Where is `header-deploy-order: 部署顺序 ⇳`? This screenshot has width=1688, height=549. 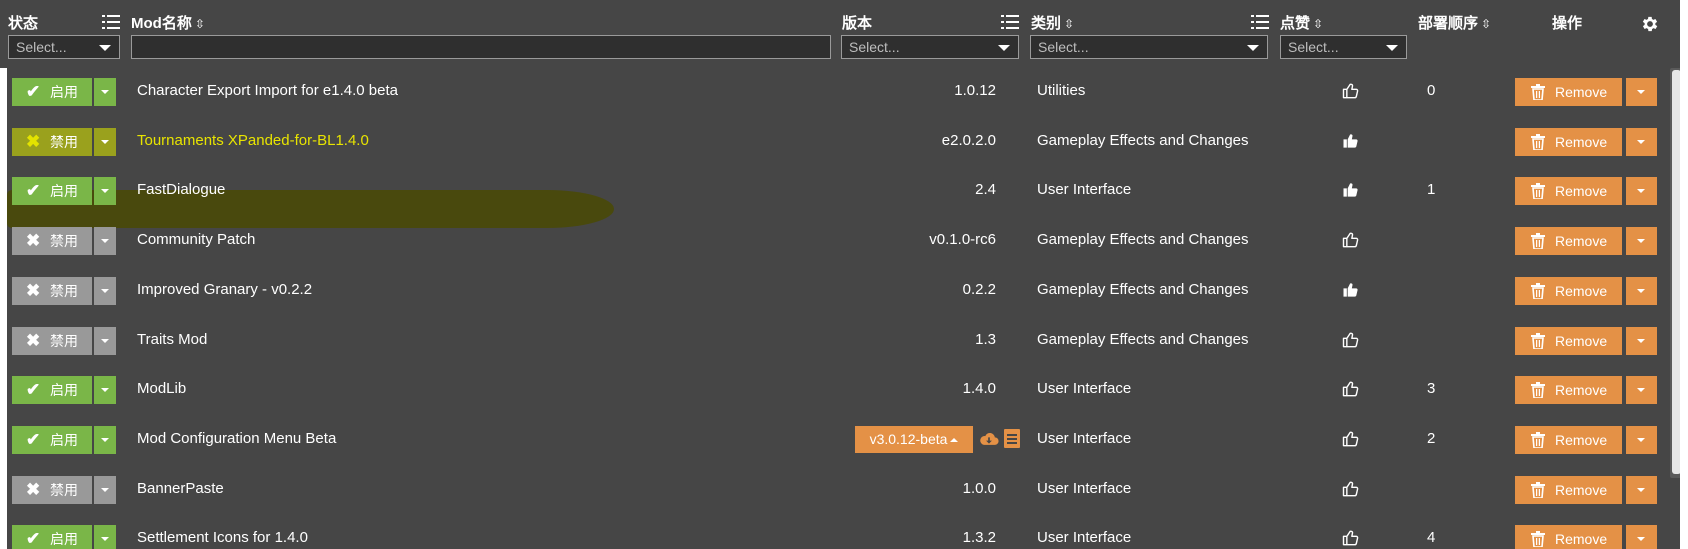
header-deploy-order: 部署顺序 ⇳ is located at coordinates (1454, 22).